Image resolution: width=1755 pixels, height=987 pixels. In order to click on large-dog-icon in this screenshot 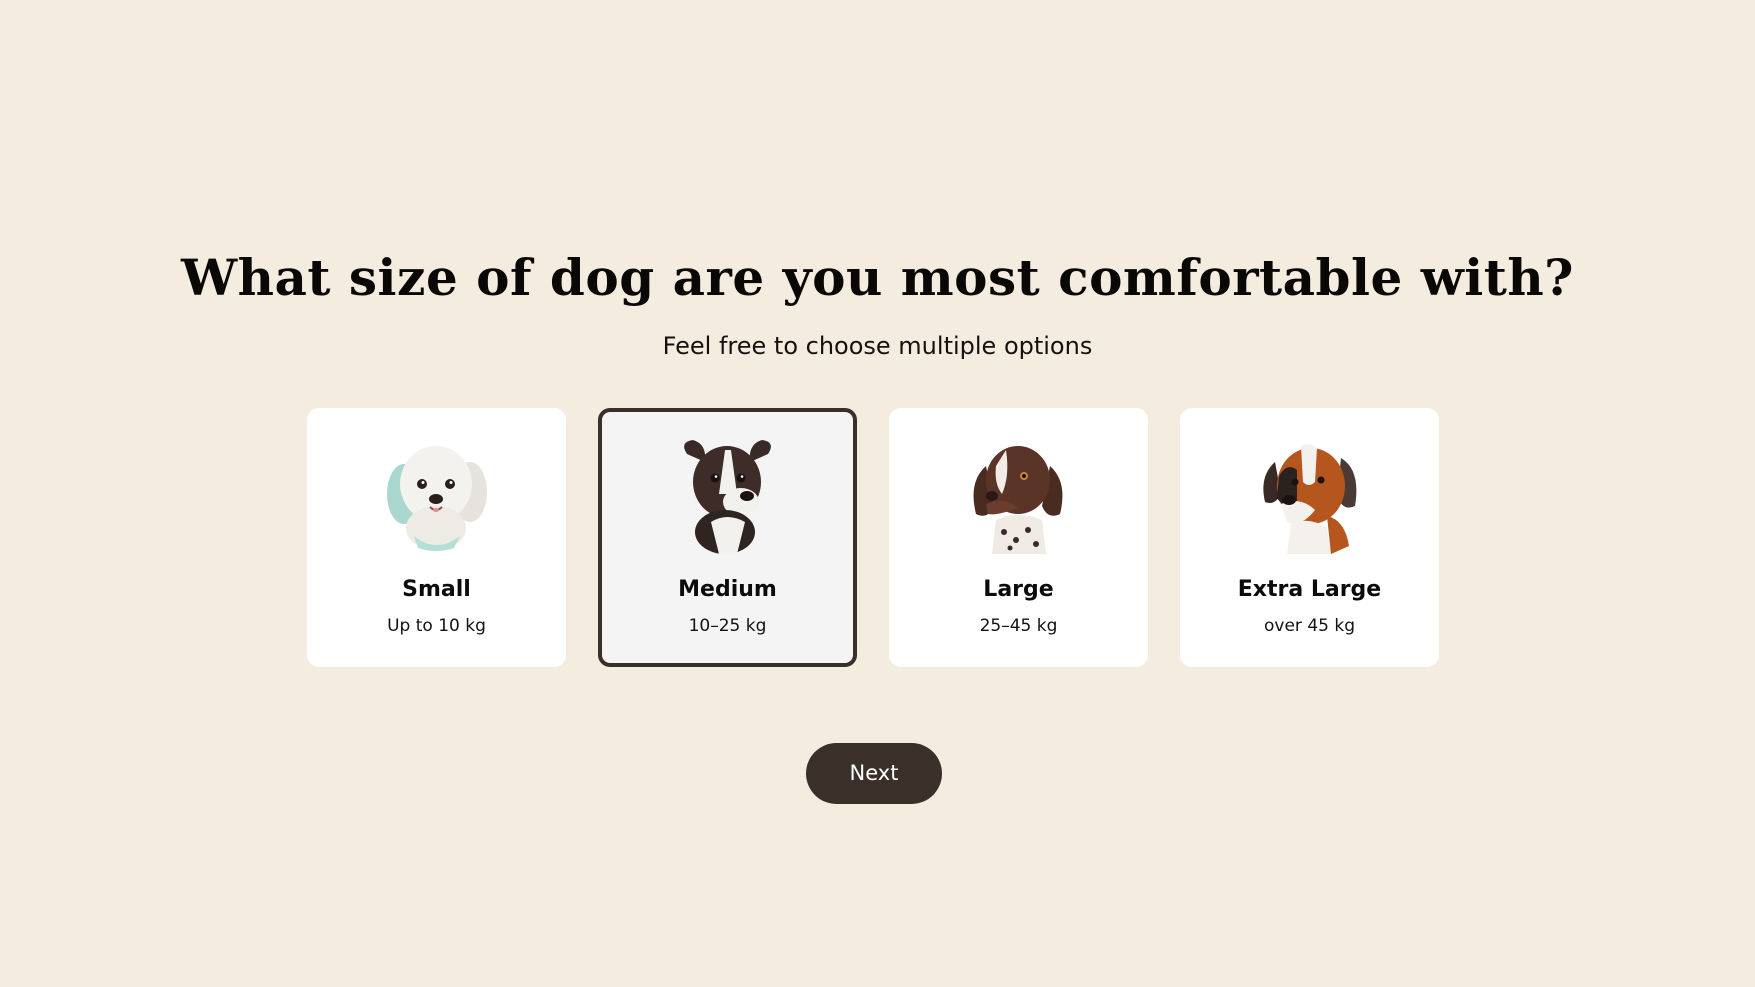, I will do `click(1018, 500)`.